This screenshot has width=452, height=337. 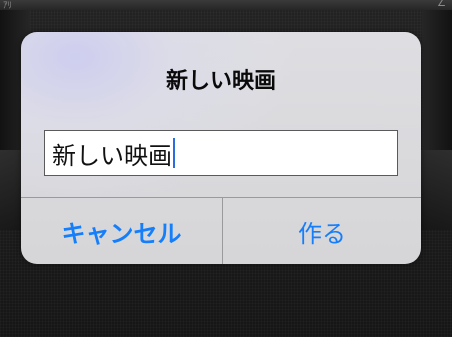 I want to click on text-cursor, so click(x=174, y=153).